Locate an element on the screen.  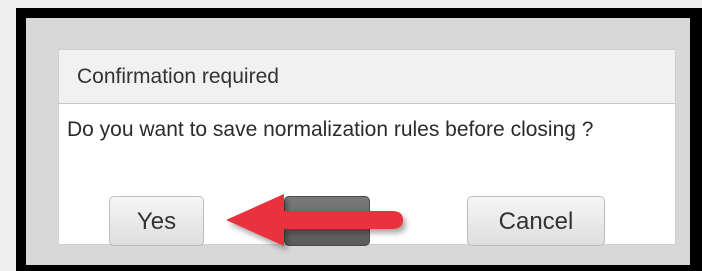
cancel-button: Cancel is located at coordinates (536, 221).